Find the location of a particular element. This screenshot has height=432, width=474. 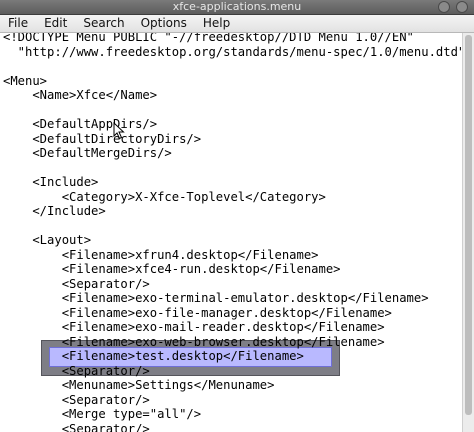

title-bar: xfce-applications.menu is located at coordinates (237, 7).